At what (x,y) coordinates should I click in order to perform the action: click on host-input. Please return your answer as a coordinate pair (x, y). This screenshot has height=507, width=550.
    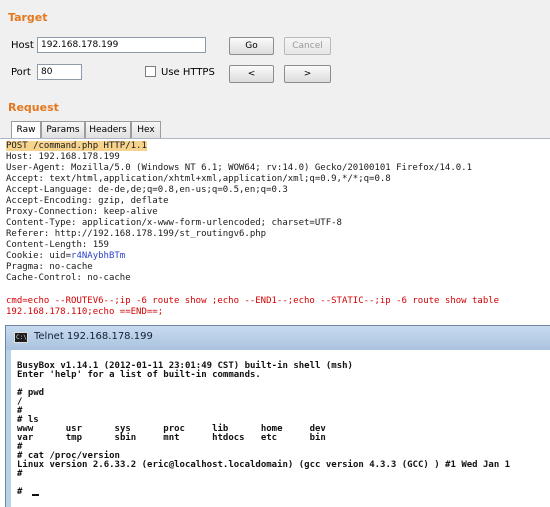
    Looking at the image, I should click on (121, 45).